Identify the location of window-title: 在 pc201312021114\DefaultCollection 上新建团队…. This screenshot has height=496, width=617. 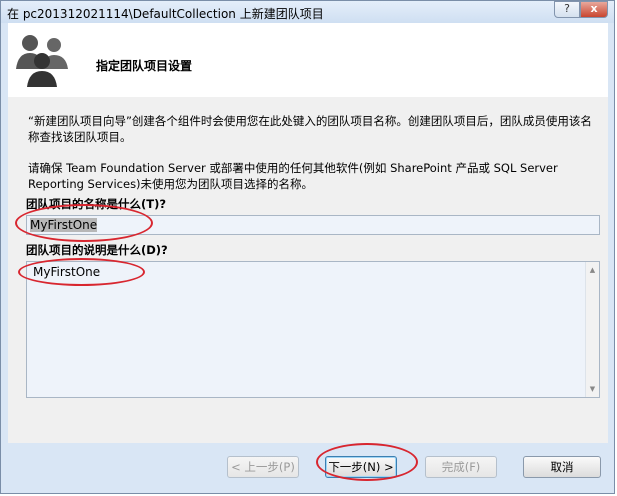
(165, 14).